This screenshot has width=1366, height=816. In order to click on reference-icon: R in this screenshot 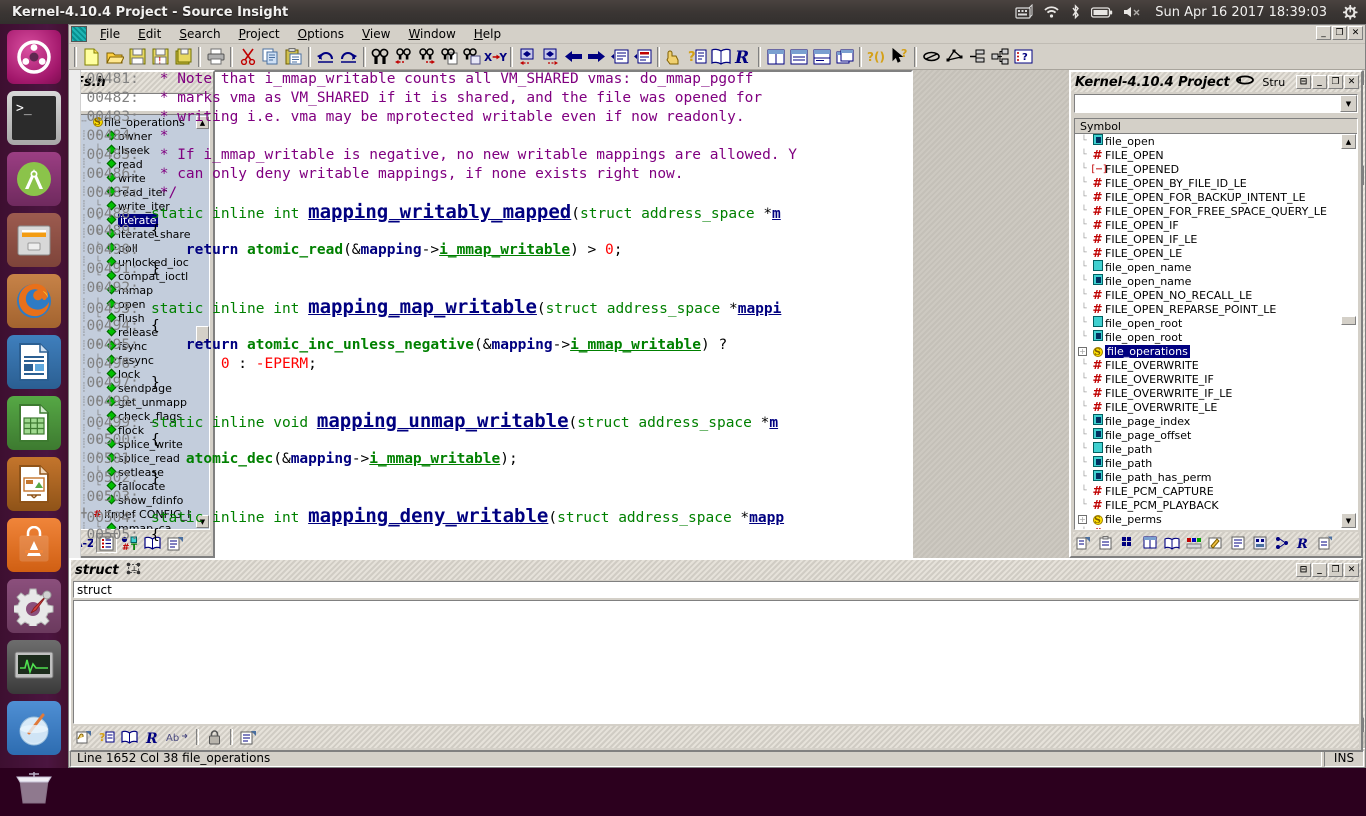, I will do `click(1303, 543)`.